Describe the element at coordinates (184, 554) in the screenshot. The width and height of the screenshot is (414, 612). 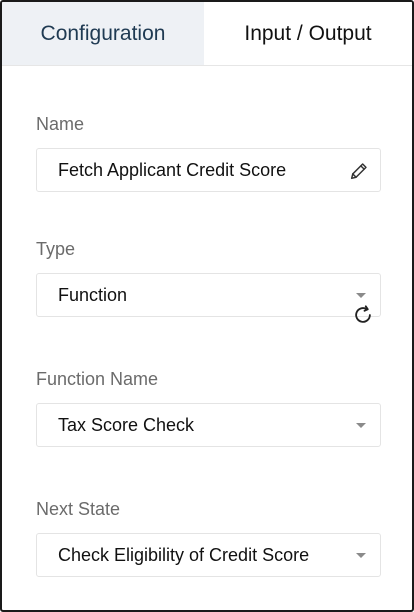
I see `next-state-value: Check Eligibility of Credit Score` at that location.